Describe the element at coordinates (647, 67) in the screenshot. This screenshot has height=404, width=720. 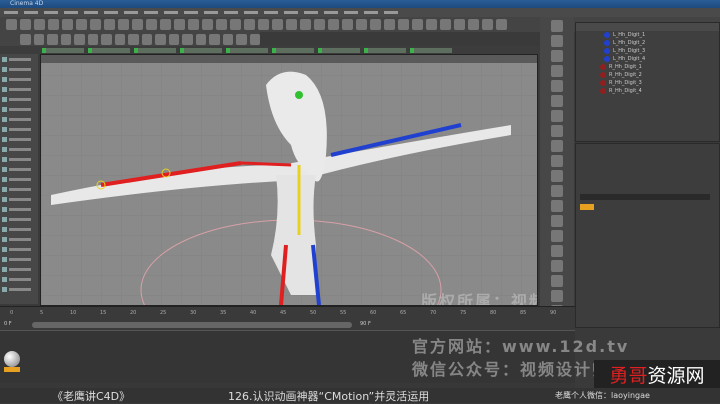
I see `object-row: R_Hh_Digit_1` at that location.